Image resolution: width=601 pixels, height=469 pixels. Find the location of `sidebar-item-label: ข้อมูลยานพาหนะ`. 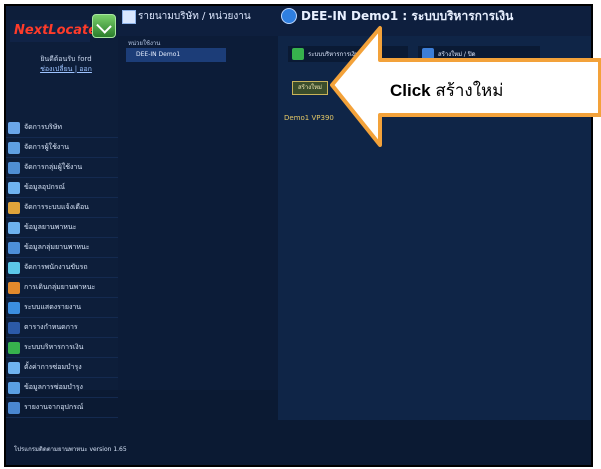

sidebar-item-label: ข้อมูลยานพาหนะ is located at coordinates (50, 227).